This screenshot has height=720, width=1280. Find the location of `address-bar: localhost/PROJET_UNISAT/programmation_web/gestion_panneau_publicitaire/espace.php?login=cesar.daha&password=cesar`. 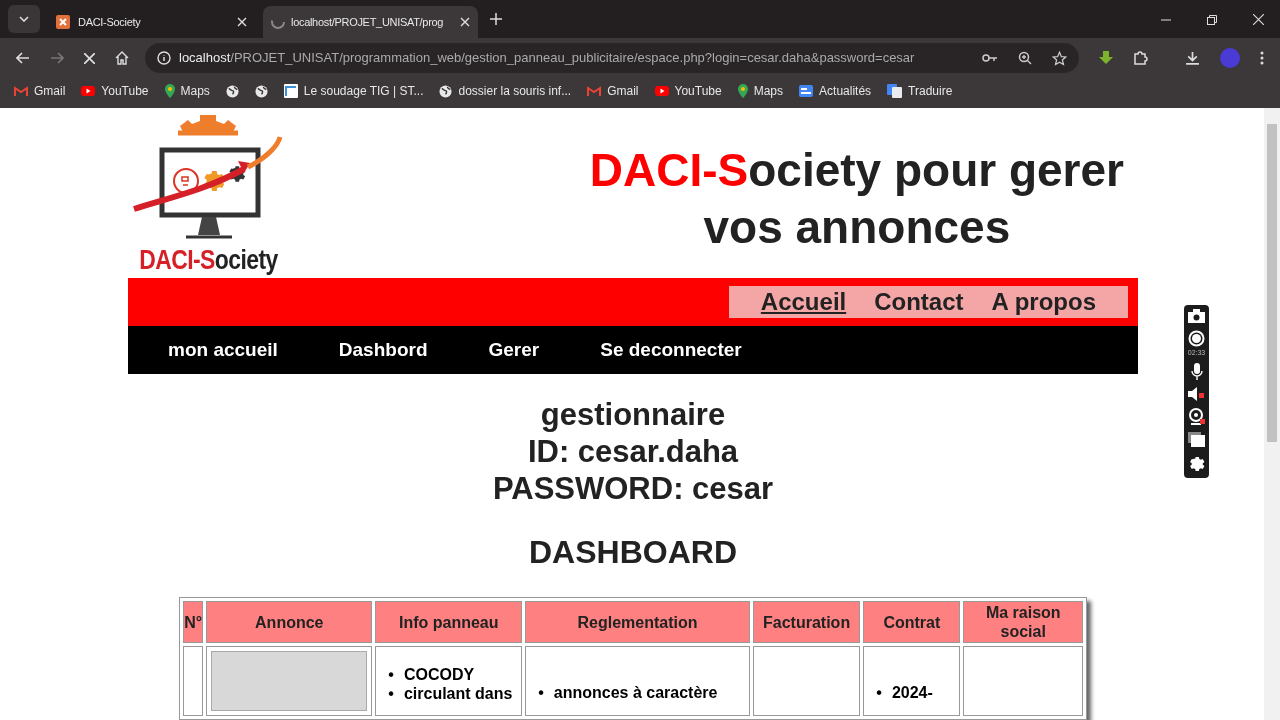

address-bar: localhost/PROJET_UNISAT/programmation_web/gestion_panneau_publicitaire/espace.php?login=cesar.daha&password=cesar is located at coordinates (612, 58).